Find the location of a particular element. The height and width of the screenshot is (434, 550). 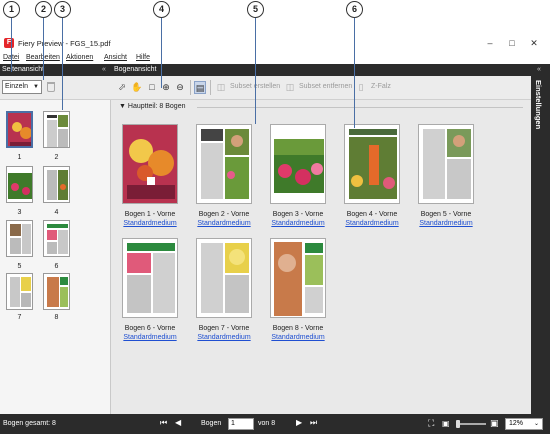

section-title: Hauptteil: 8 Bogen is located at coordinates (156, 106).